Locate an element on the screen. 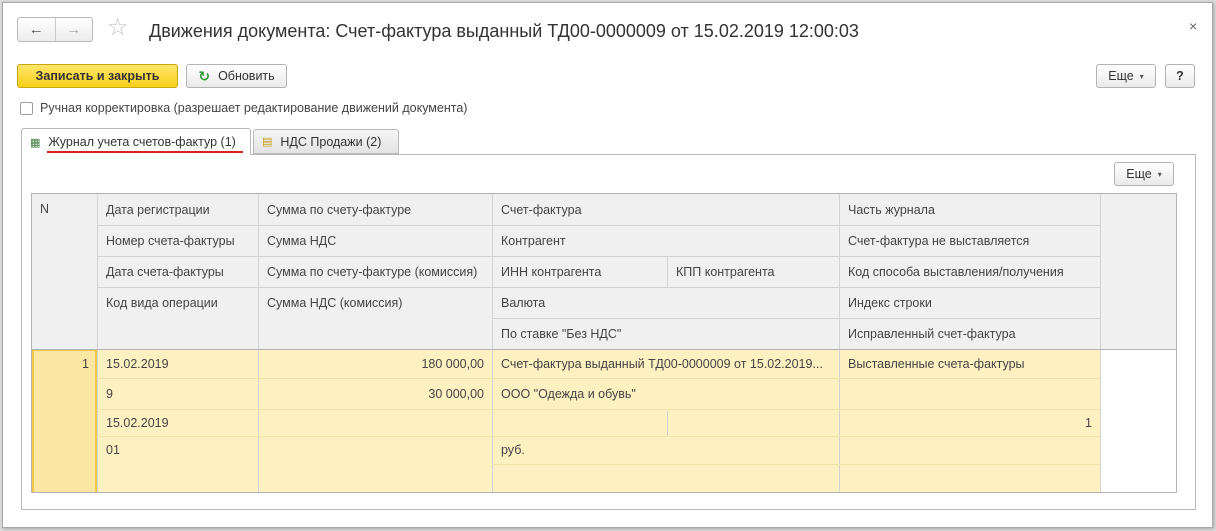  forward-button: → is located at coordinates (73, 29).